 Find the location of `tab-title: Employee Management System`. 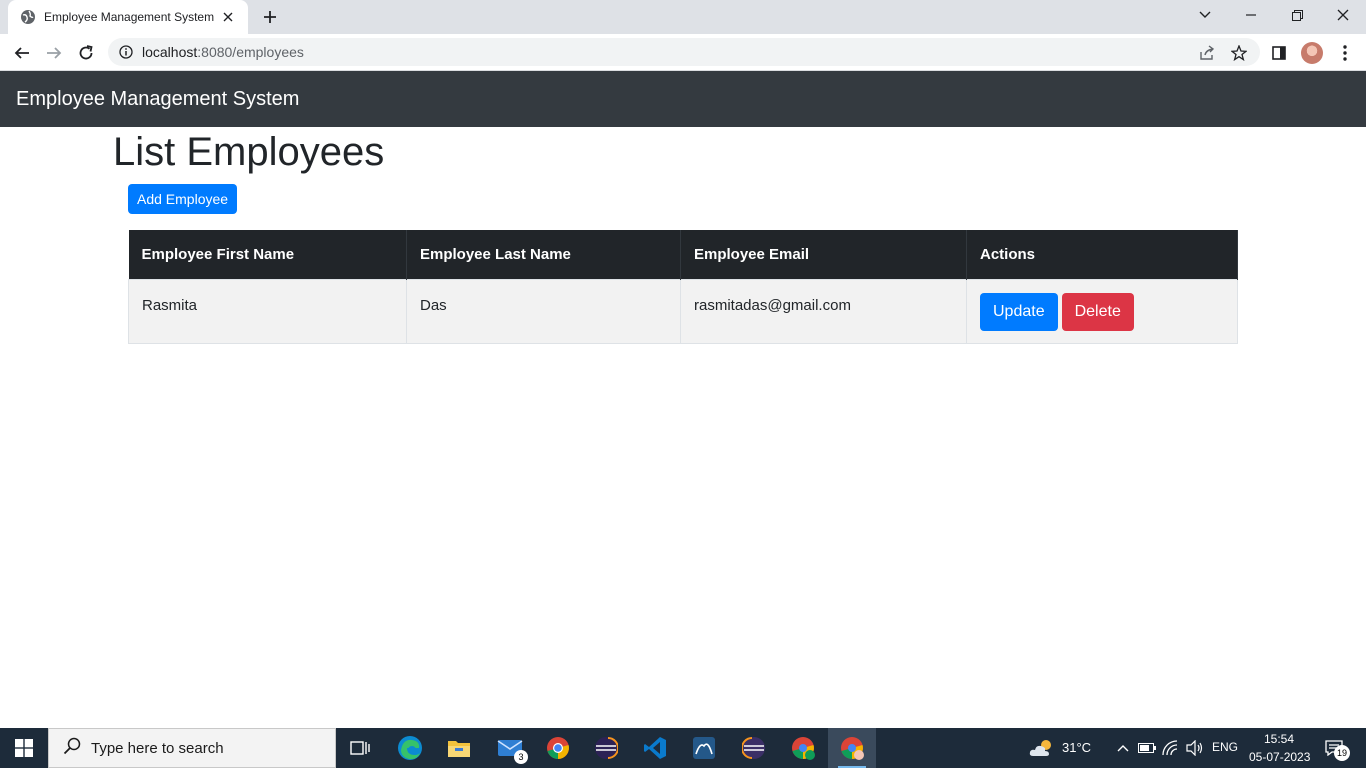

tab-title: Employee Management System is located at coordinates (129, 17).